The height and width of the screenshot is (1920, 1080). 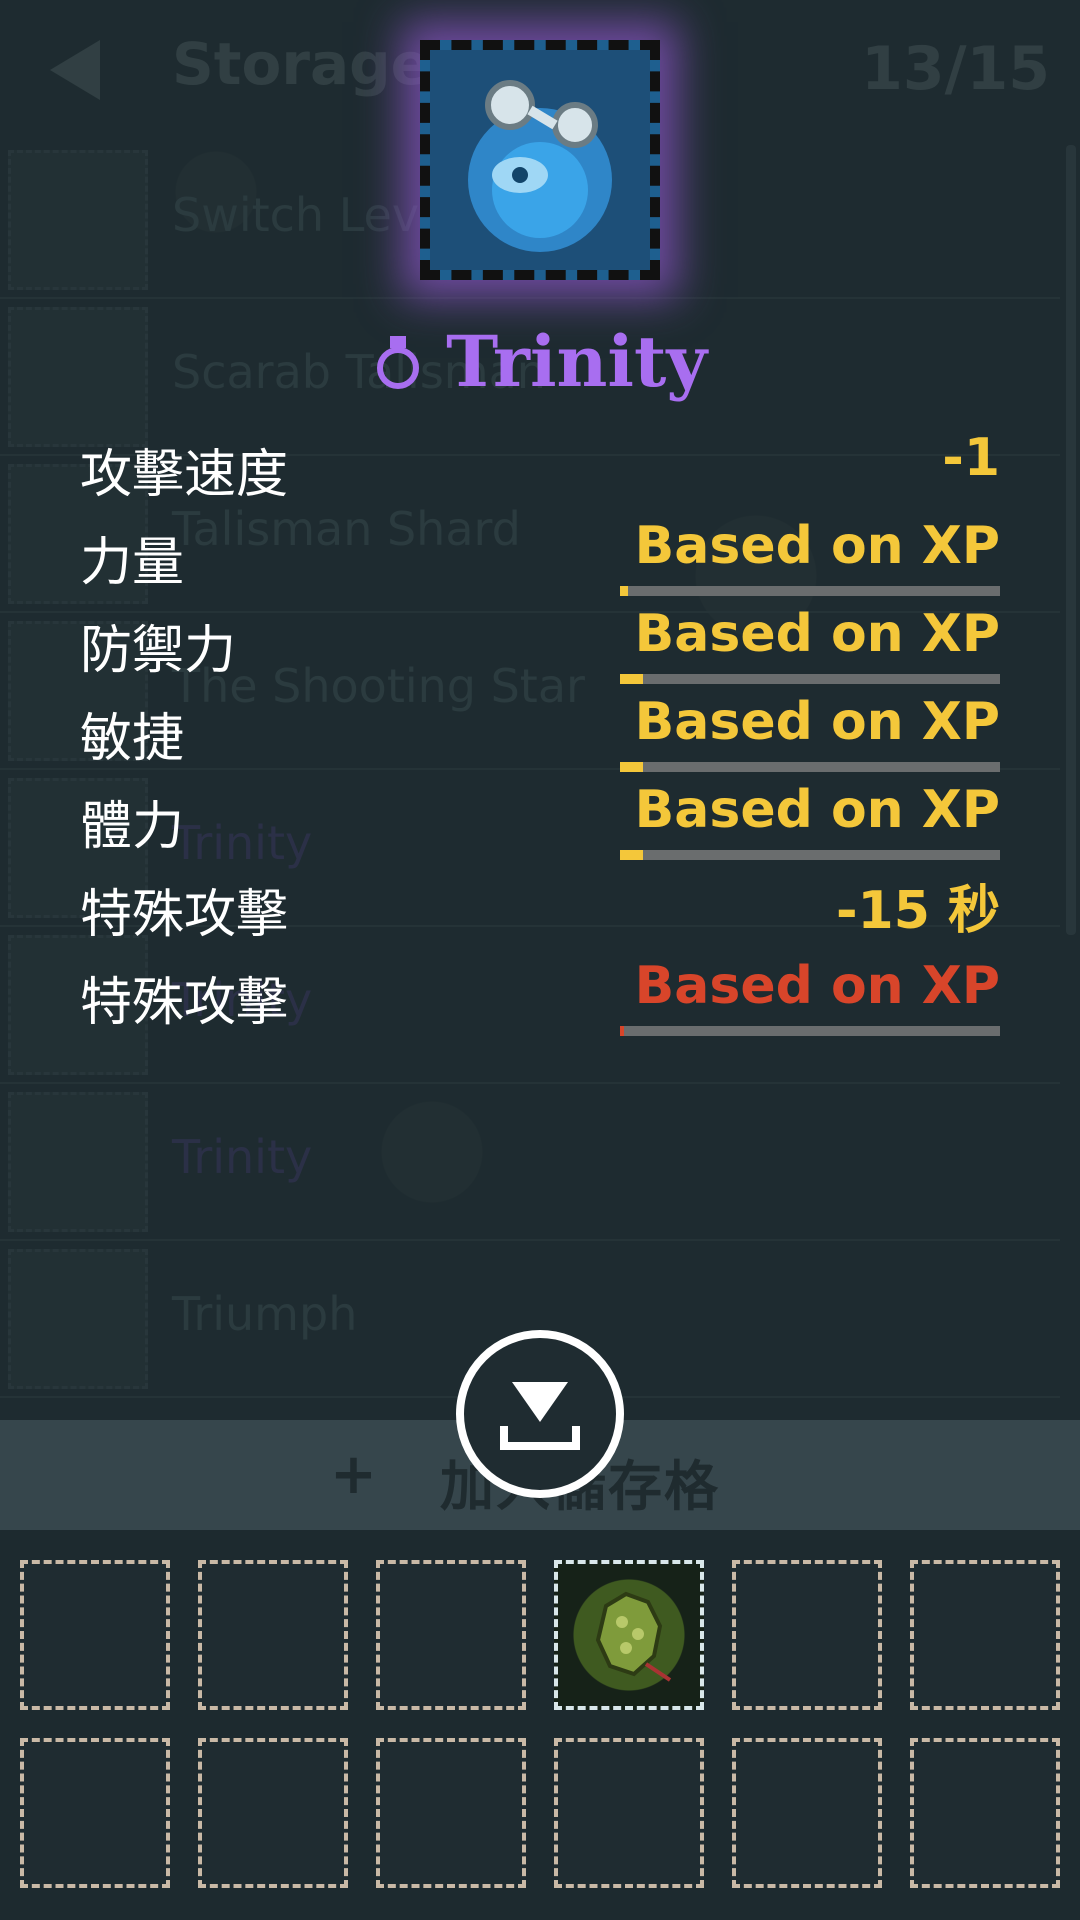 I want to click on plus-icon: +, so click(x=353, y=1474).